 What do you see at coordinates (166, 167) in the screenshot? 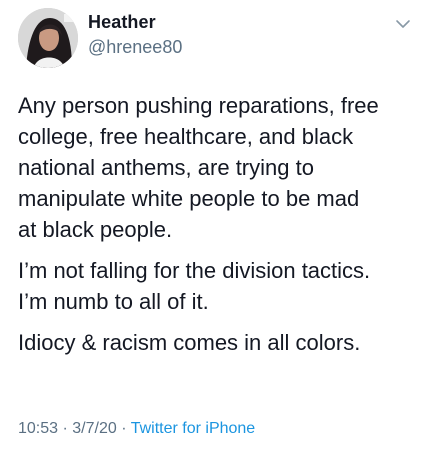
I see `text-line: national anthems, are trying to` at bounding box center [166, 167].